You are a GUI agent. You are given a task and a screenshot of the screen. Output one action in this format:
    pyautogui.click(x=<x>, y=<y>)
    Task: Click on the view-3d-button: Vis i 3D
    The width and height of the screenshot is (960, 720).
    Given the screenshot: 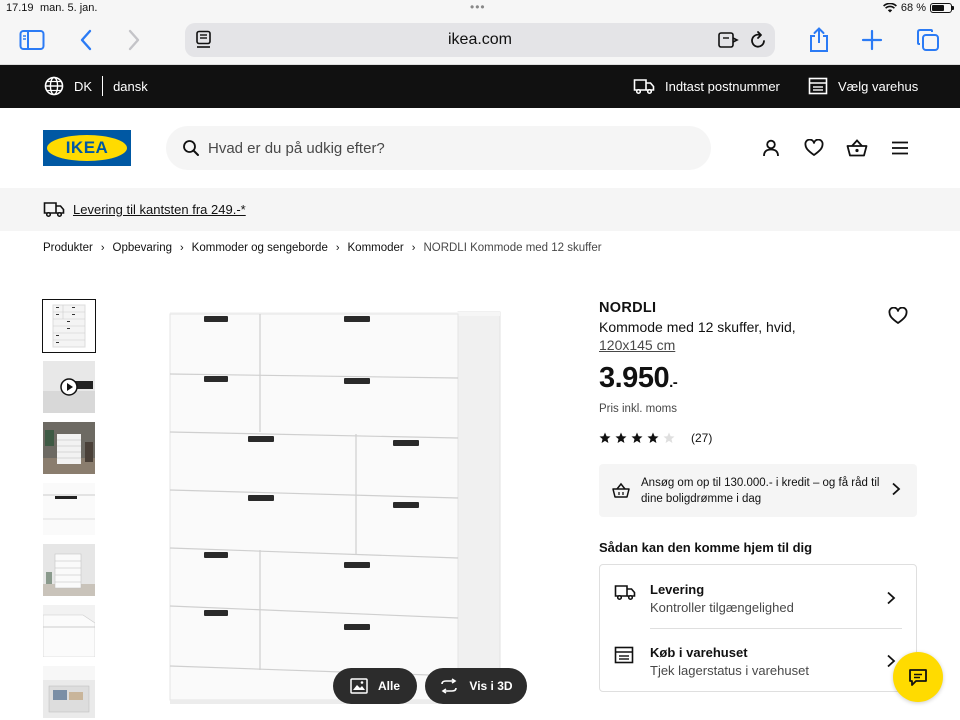 What is the action you would take?
    pyautogui.click(x=476, y=686)
    